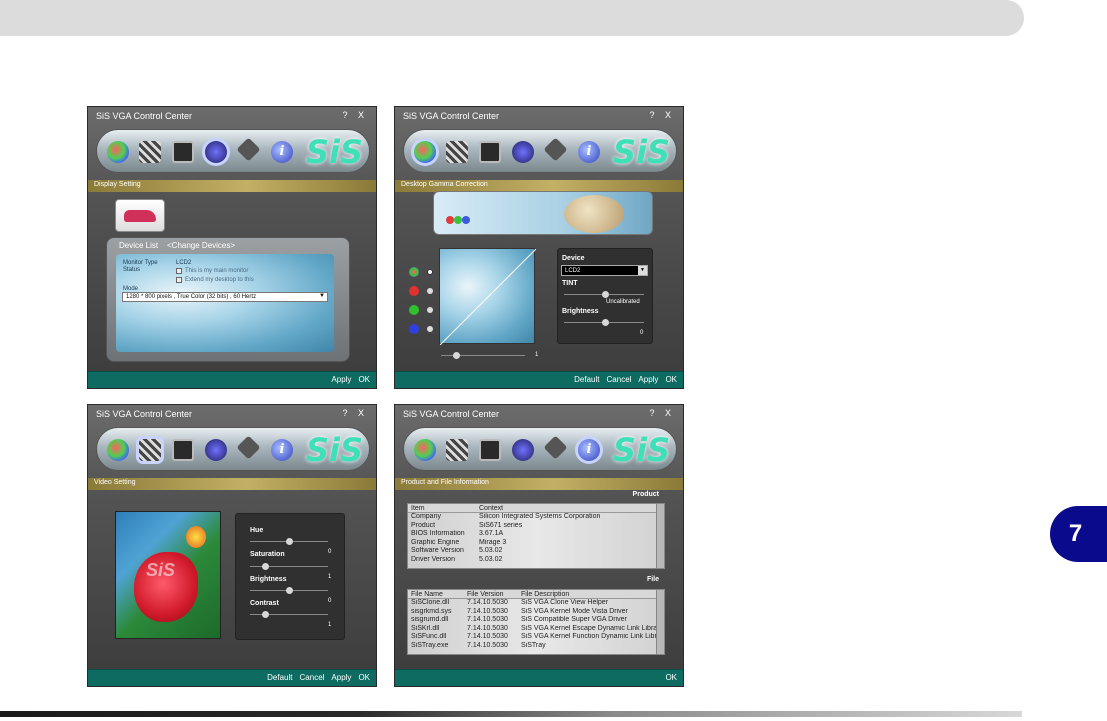  I want to click on green-dot-icon, so click(458, 220).